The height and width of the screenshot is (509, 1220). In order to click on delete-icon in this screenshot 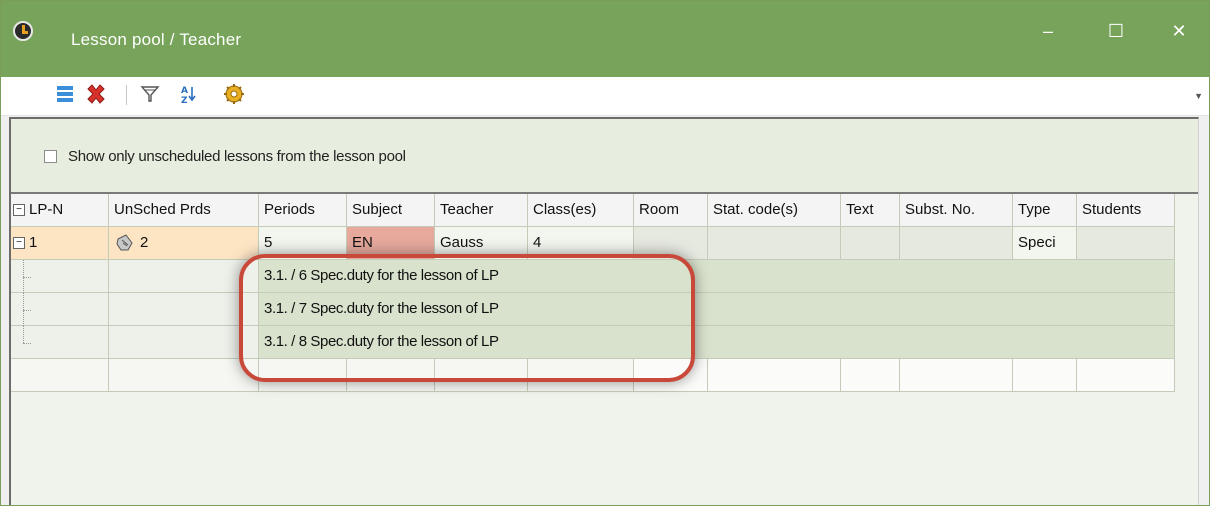, I will do `click(96, 94)`.